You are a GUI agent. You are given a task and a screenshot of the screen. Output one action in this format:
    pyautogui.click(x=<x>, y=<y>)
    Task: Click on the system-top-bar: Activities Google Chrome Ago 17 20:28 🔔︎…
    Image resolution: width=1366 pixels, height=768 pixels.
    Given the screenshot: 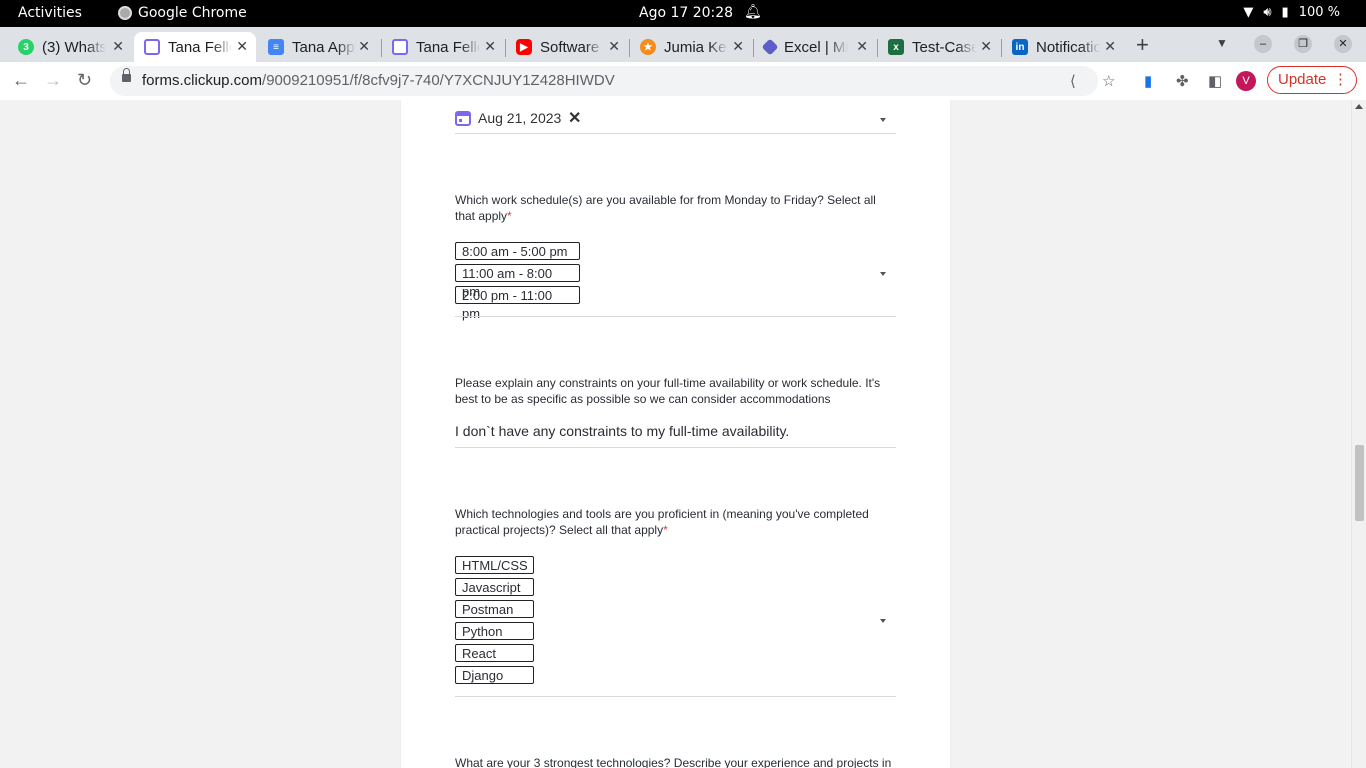 What is the action you would take?
    pyautogui.click(x=683, y=13)
    